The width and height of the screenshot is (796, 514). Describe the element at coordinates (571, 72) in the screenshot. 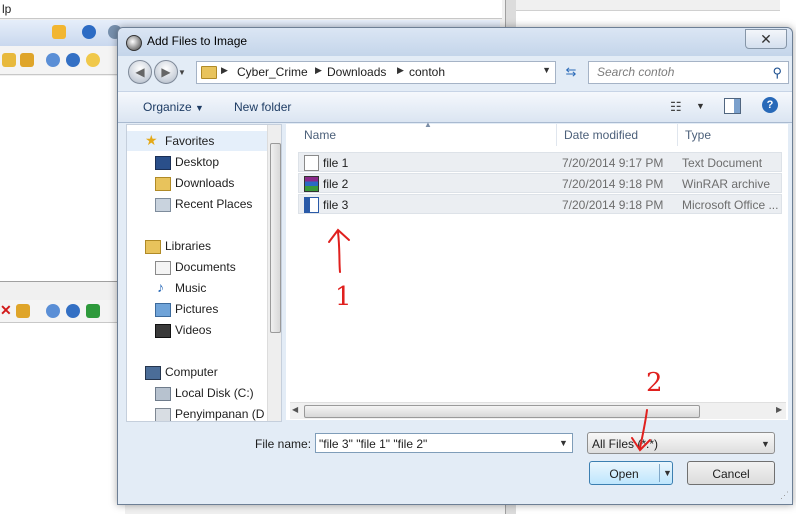

I see `refresh-button: ⇆` at that location.